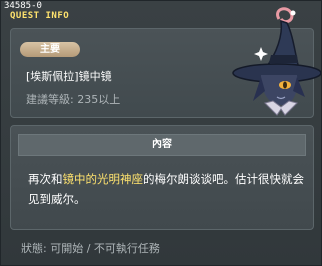  What do you see at coordinates (103, 179) in the screenshot?
I see `highlighted-npc-name: 镜中的光明神座` at bounding box center [103, 179].